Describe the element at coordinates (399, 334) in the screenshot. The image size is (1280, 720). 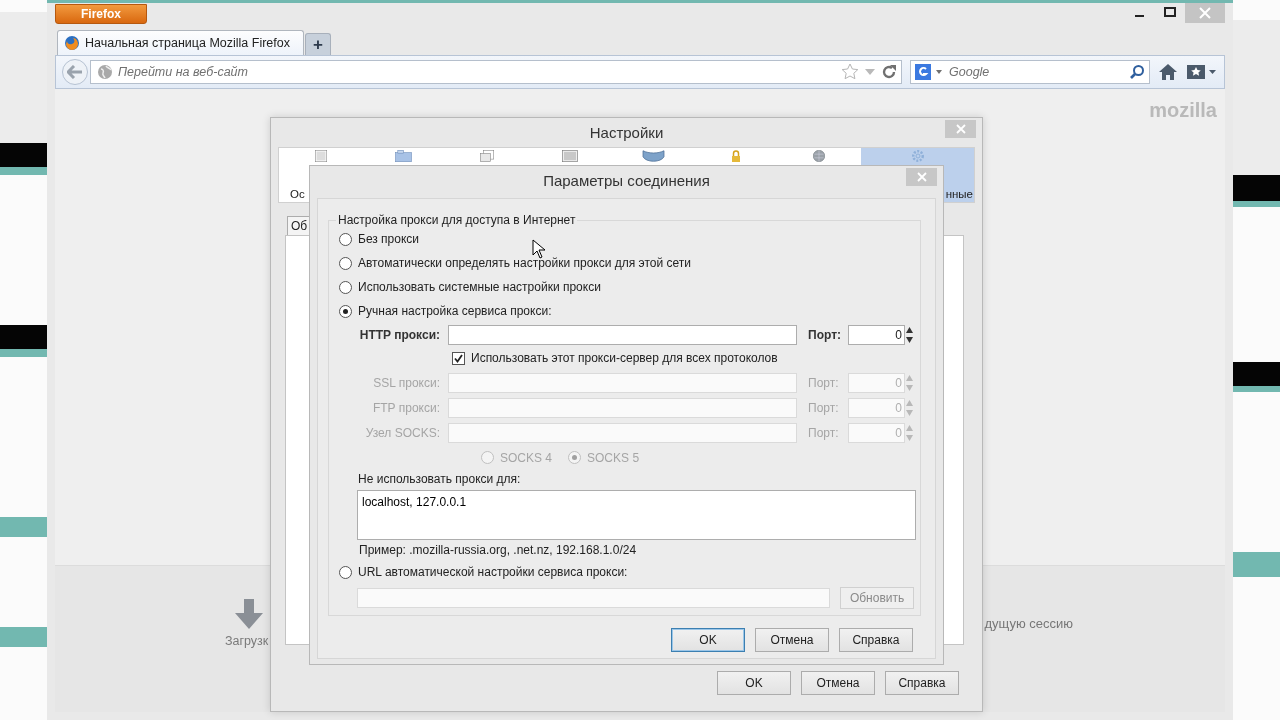
I see `field-label: HTTP прокси:` at that location.